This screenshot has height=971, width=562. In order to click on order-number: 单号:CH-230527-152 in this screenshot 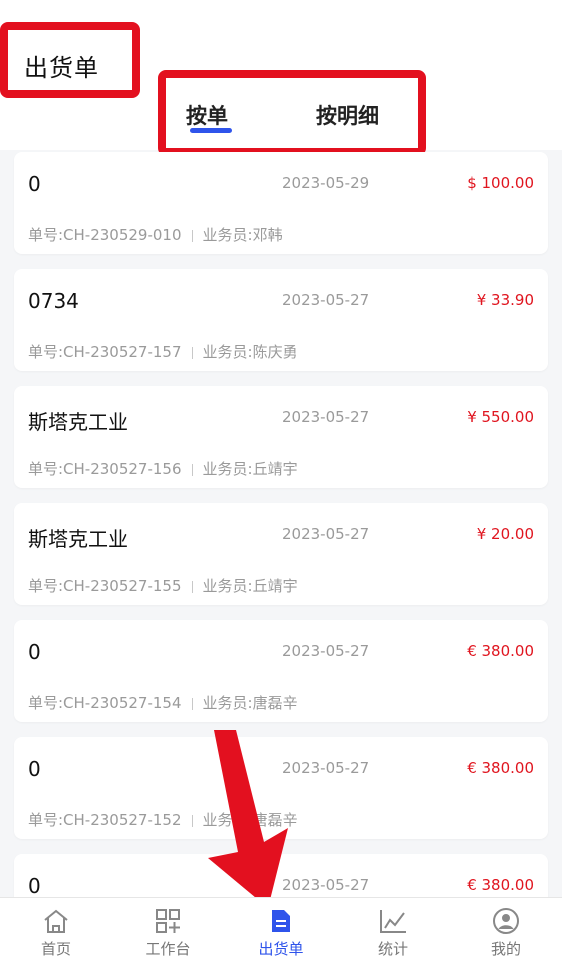, I will do `click(105, 820)`.